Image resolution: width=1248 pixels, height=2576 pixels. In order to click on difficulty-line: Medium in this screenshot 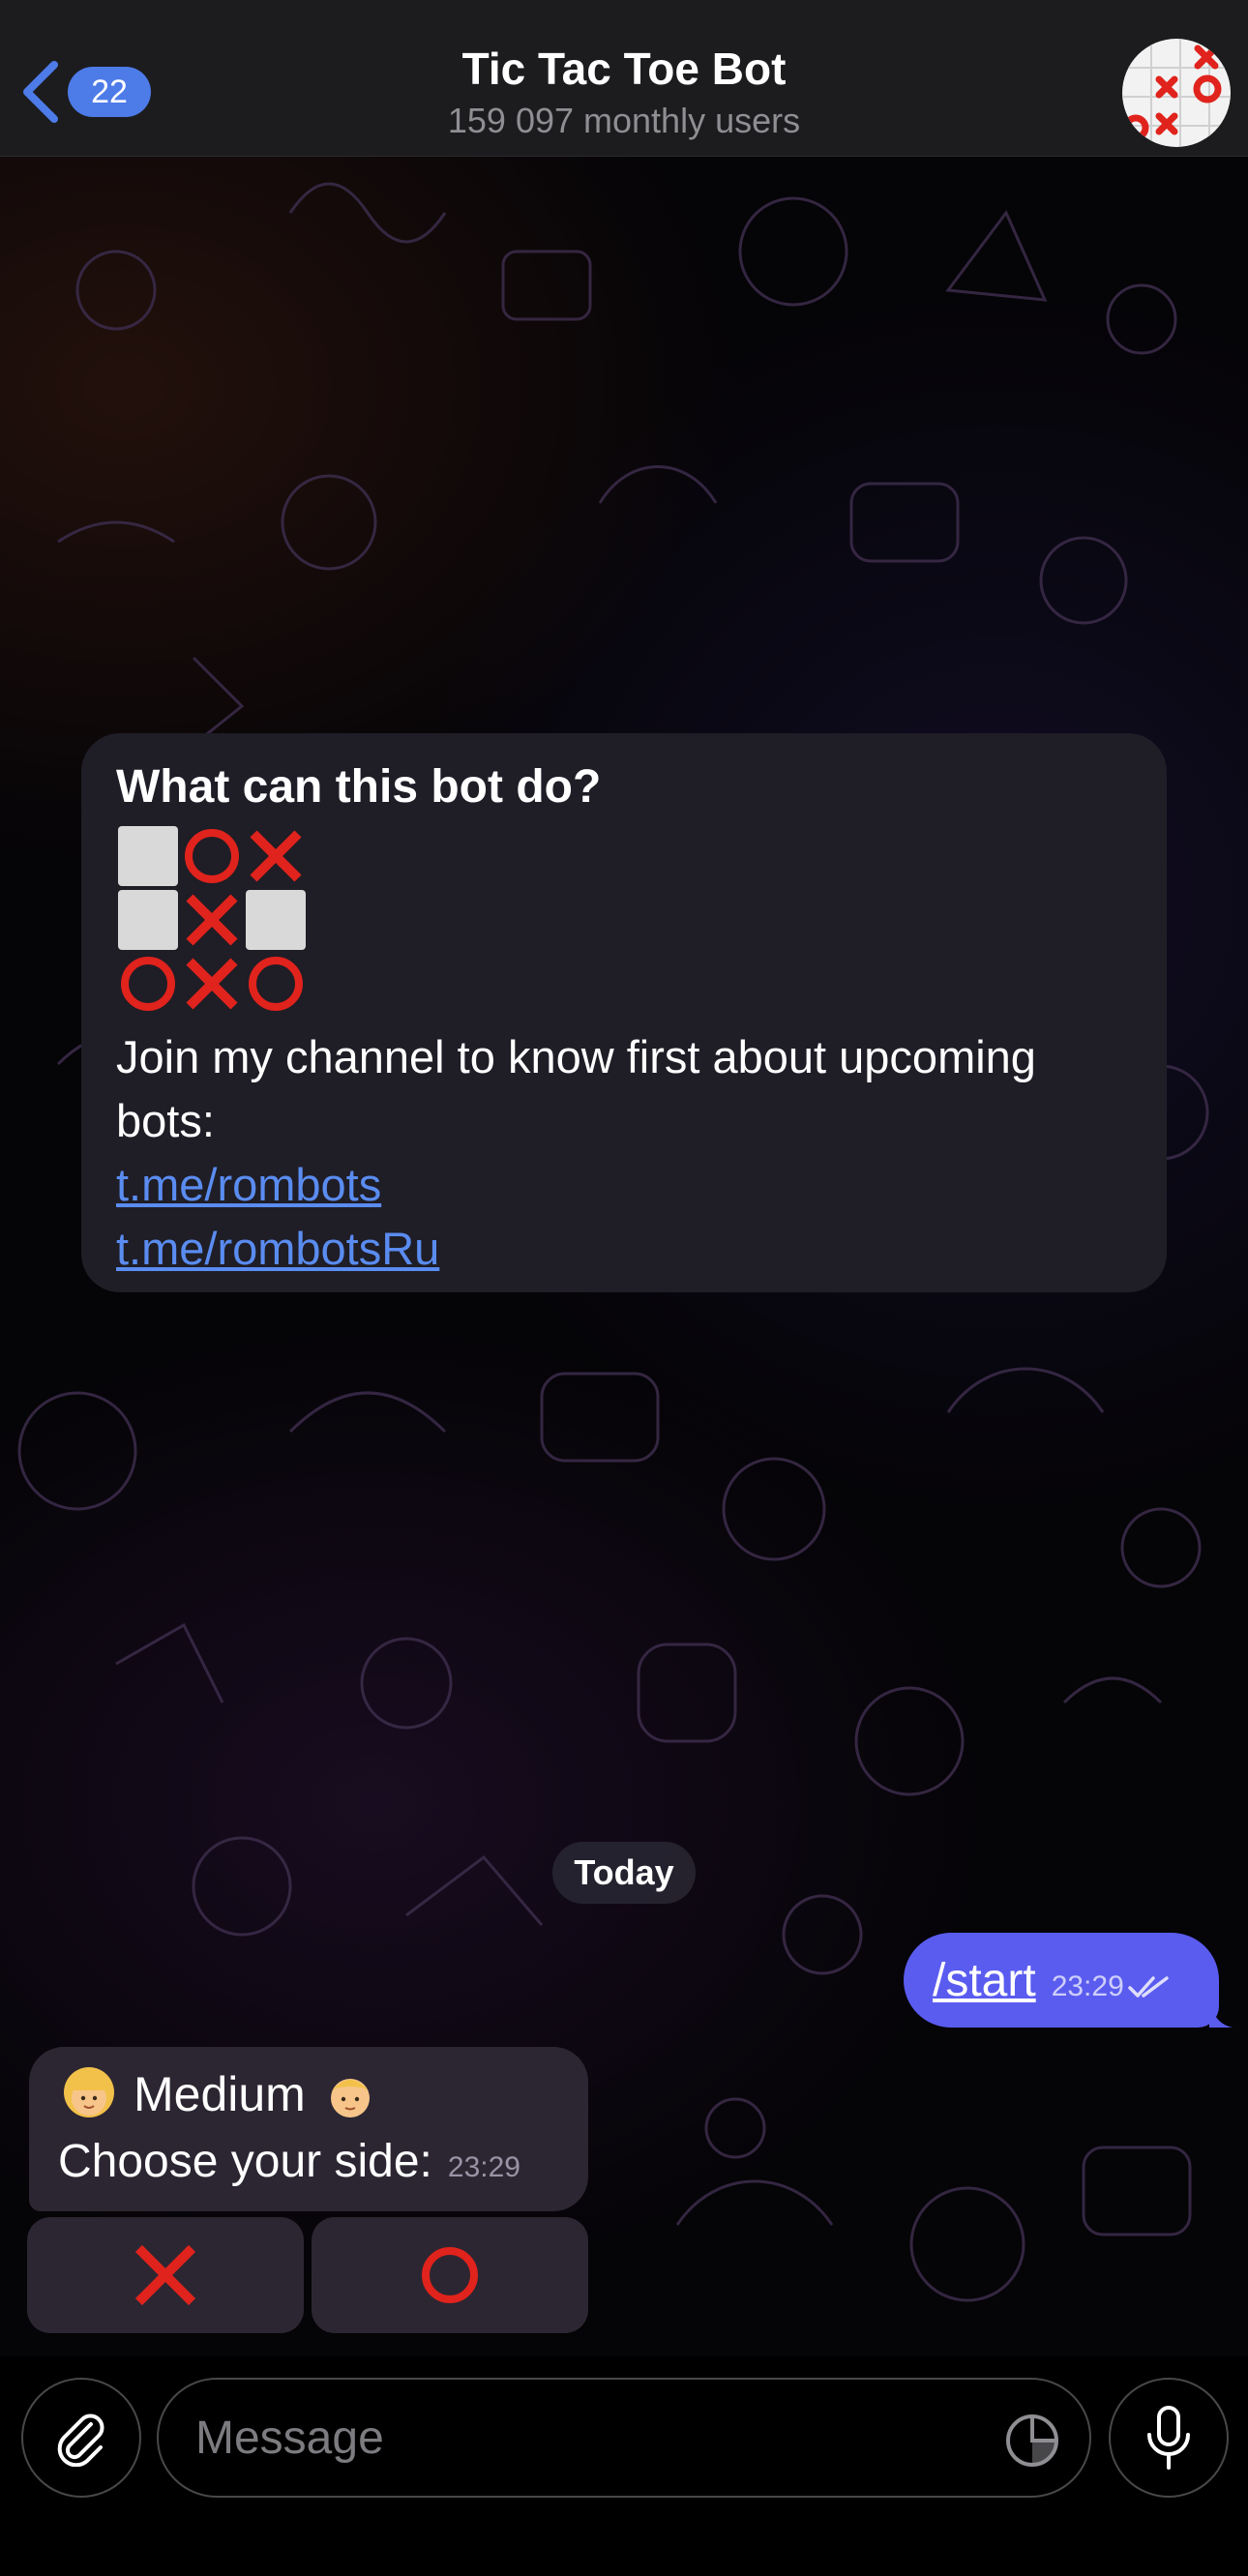, I will do `click(308, 2094)`.